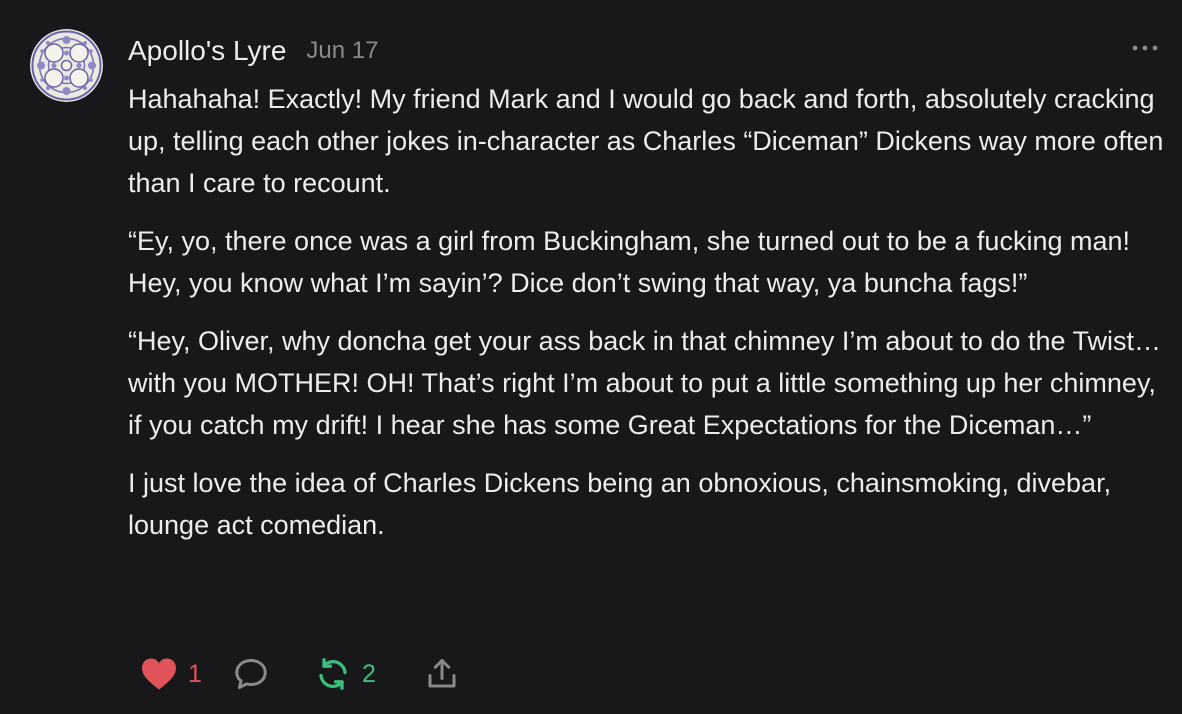 The image size is (1182, 714). Describe the element at coordinates (251, 674) in the screenshot. I see `speech-bubble-icon` at that location.